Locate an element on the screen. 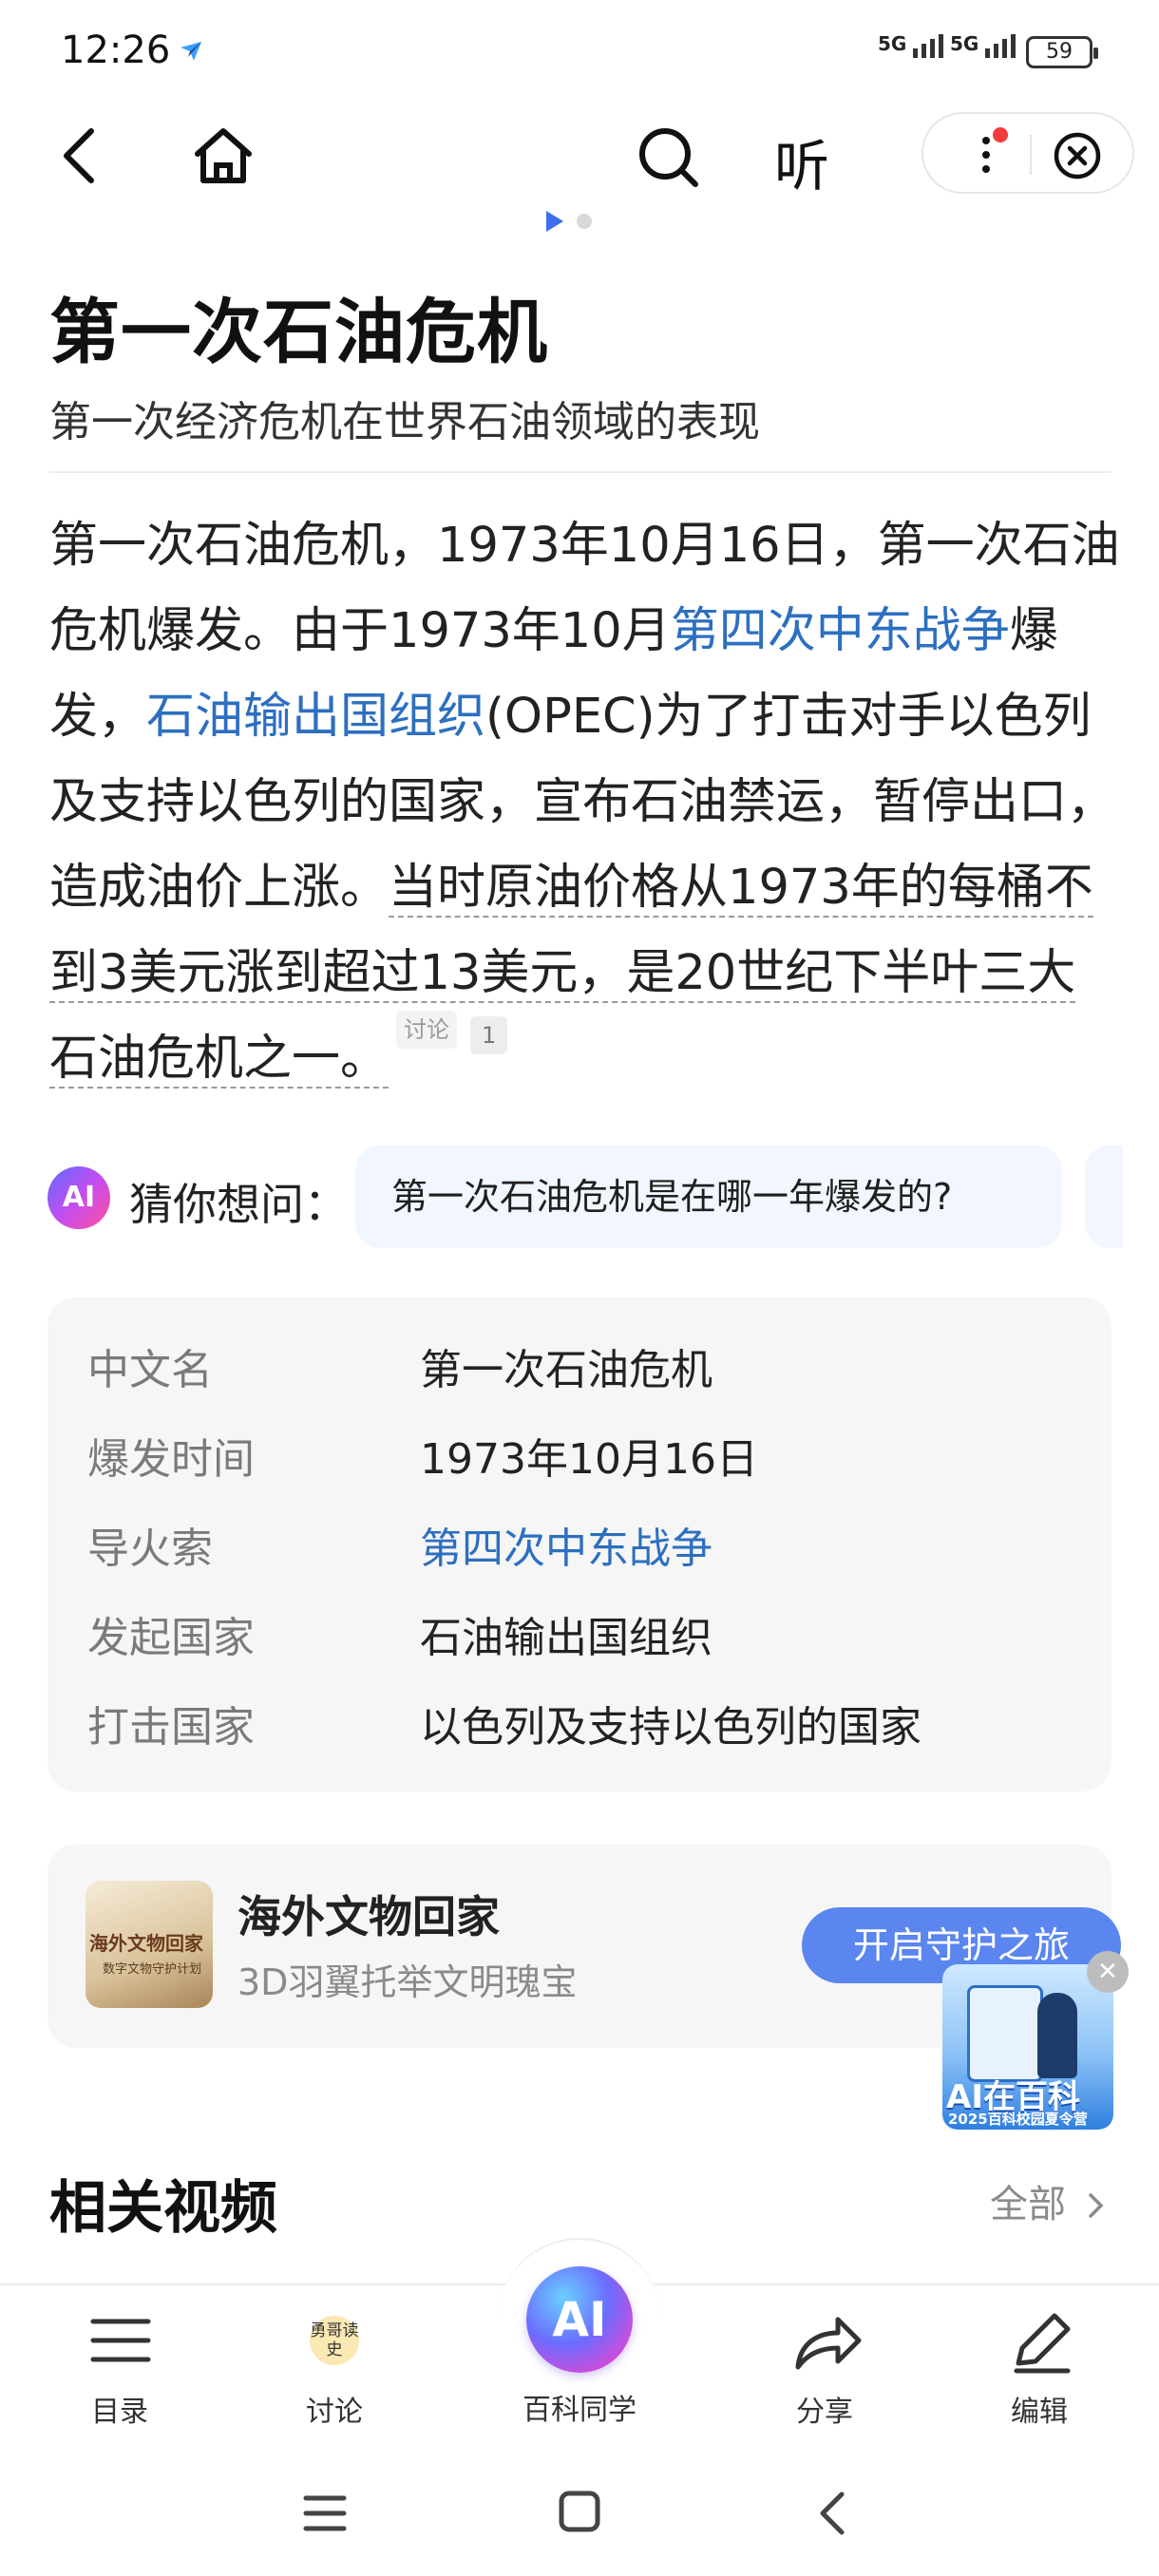 This screenshot has height=2576, width=1159. related-all-link: 全部 is located at coordinates (1048, 2200).